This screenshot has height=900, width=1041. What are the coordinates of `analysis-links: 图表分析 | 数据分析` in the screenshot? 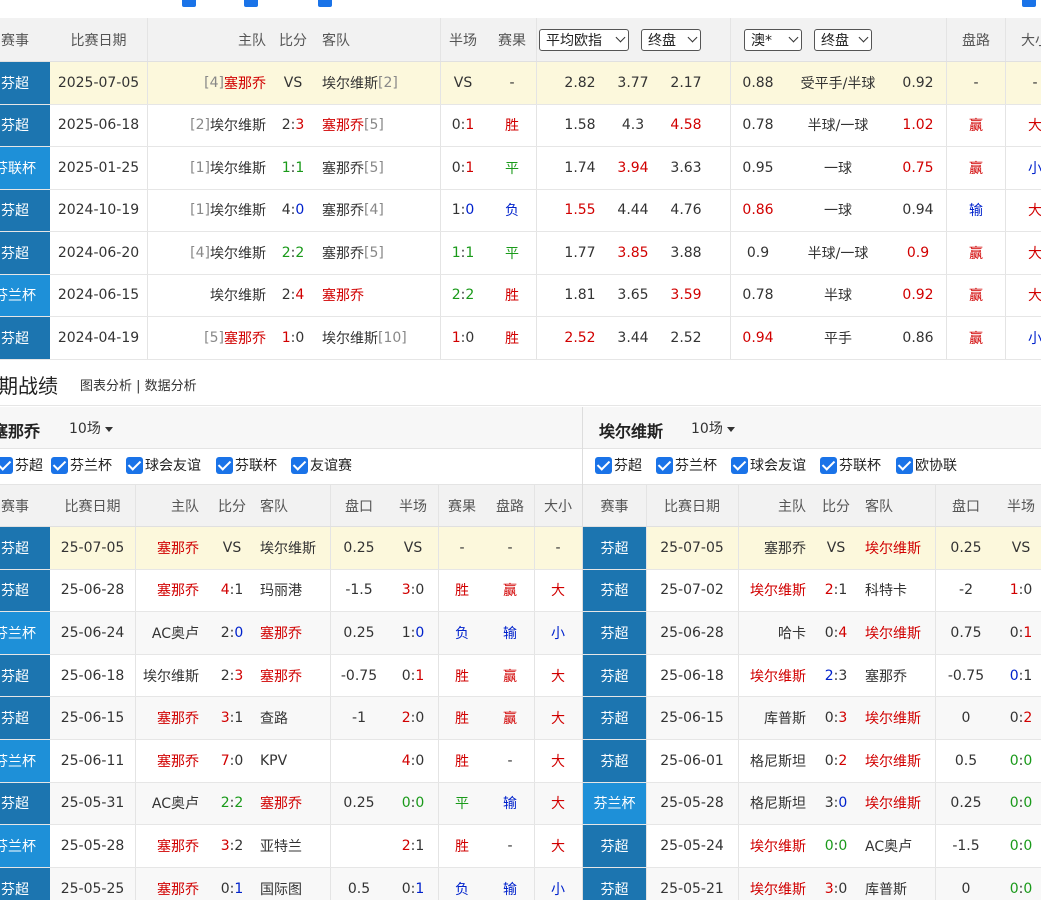 It's located at (138, 384).